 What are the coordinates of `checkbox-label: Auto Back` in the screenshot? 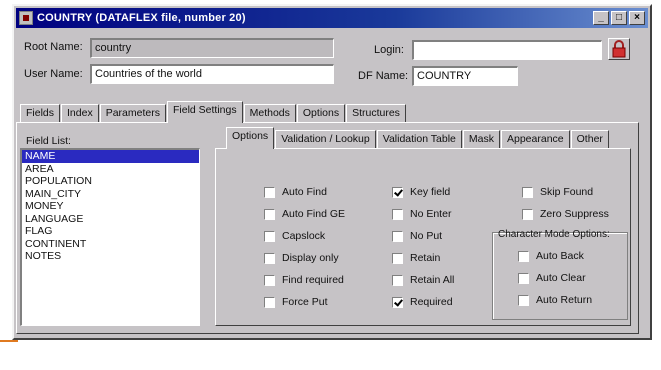 It's located at (560, 256).